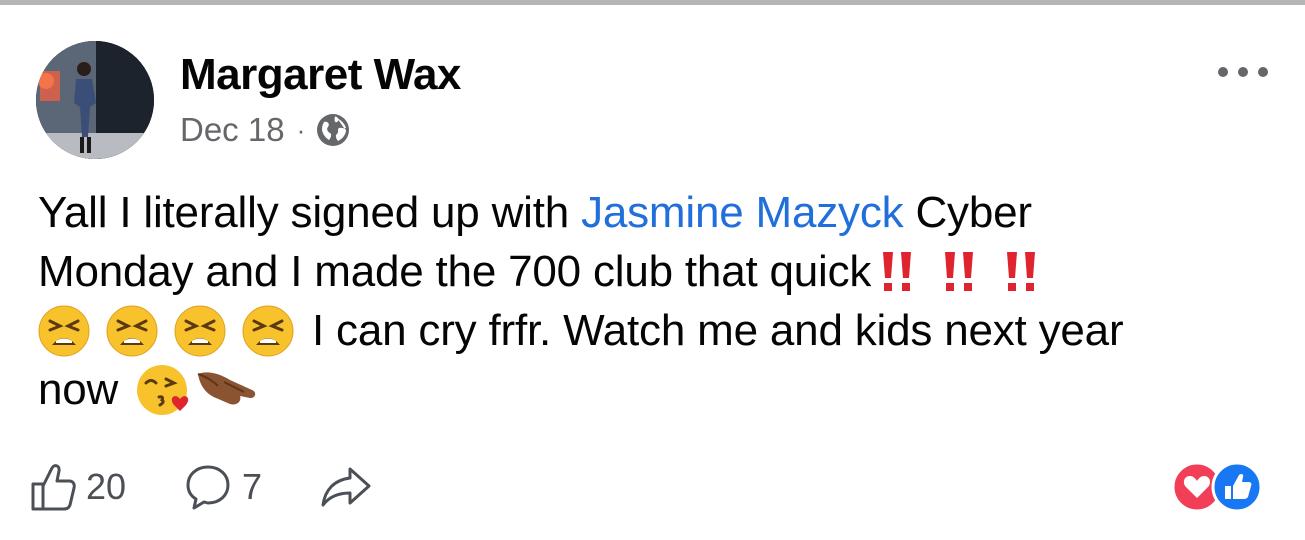  I want to click on reaction-icons, so click(1217, 487).